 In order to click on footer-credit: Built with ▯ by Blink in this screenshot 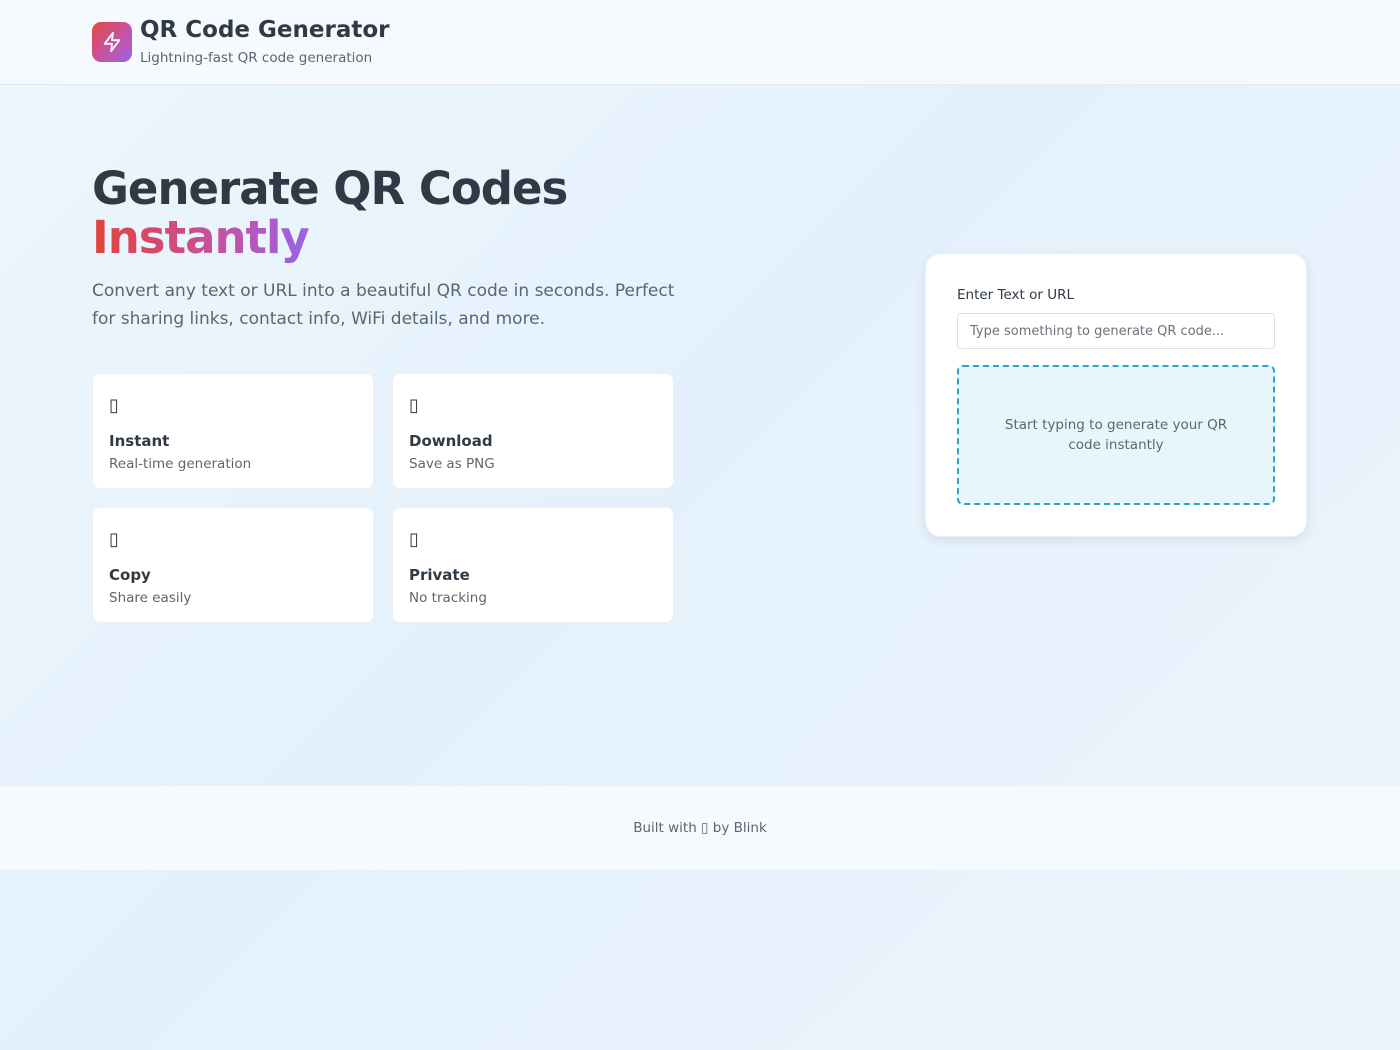, I will do `click(700, 828)`.